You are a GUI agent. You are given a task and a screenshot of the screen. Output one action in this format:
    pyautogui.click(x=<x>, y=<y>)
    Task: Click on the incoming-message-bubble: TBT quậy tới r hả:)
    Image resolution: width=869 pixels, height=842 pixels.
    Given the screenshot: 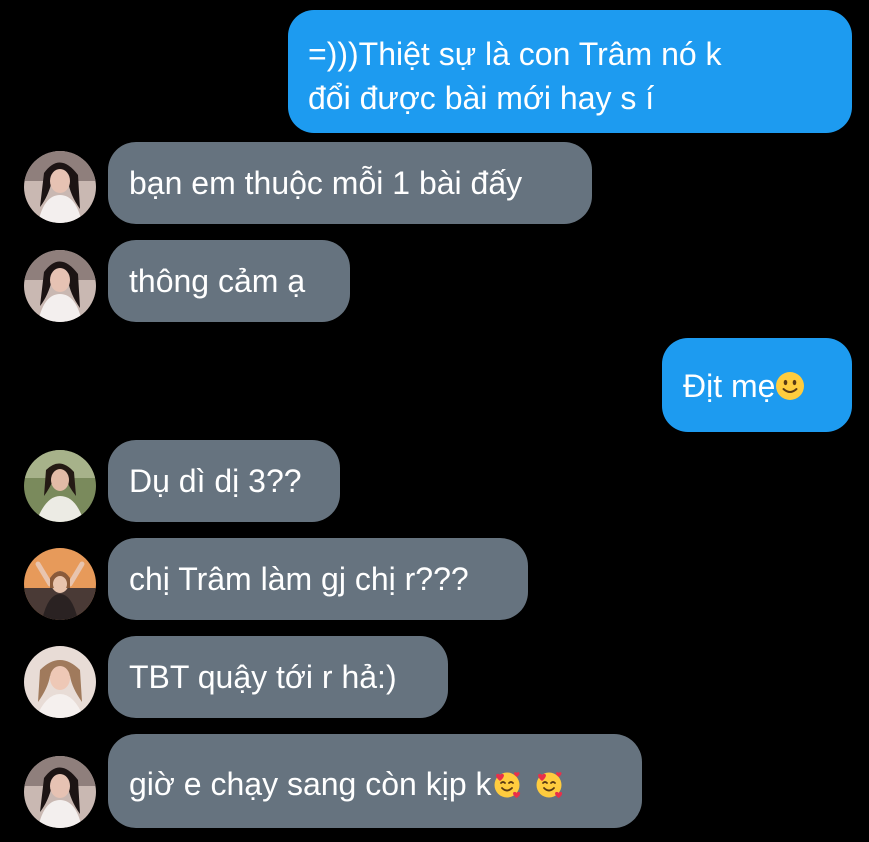 What is the action you would take?
    pyautogui.click(x=278, y=677)
    